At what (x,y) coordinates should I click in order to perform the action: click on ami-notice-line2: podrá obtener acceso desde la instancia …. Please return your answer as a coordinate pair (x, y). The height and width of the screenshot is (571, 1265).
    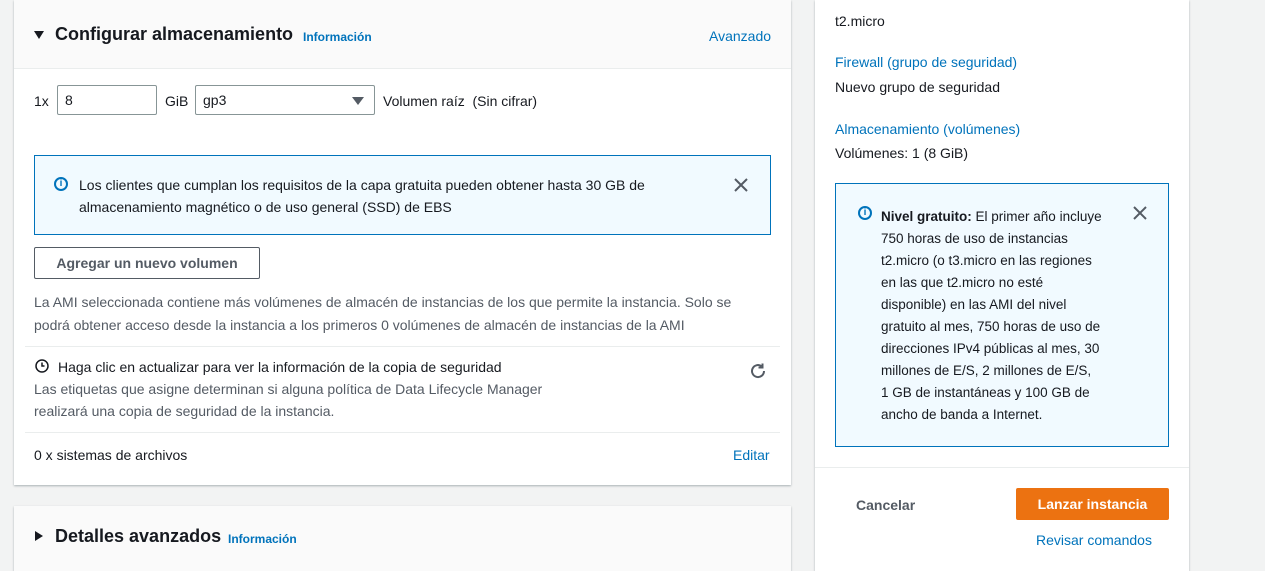
    Looking at the image, I should click on (359, 325).